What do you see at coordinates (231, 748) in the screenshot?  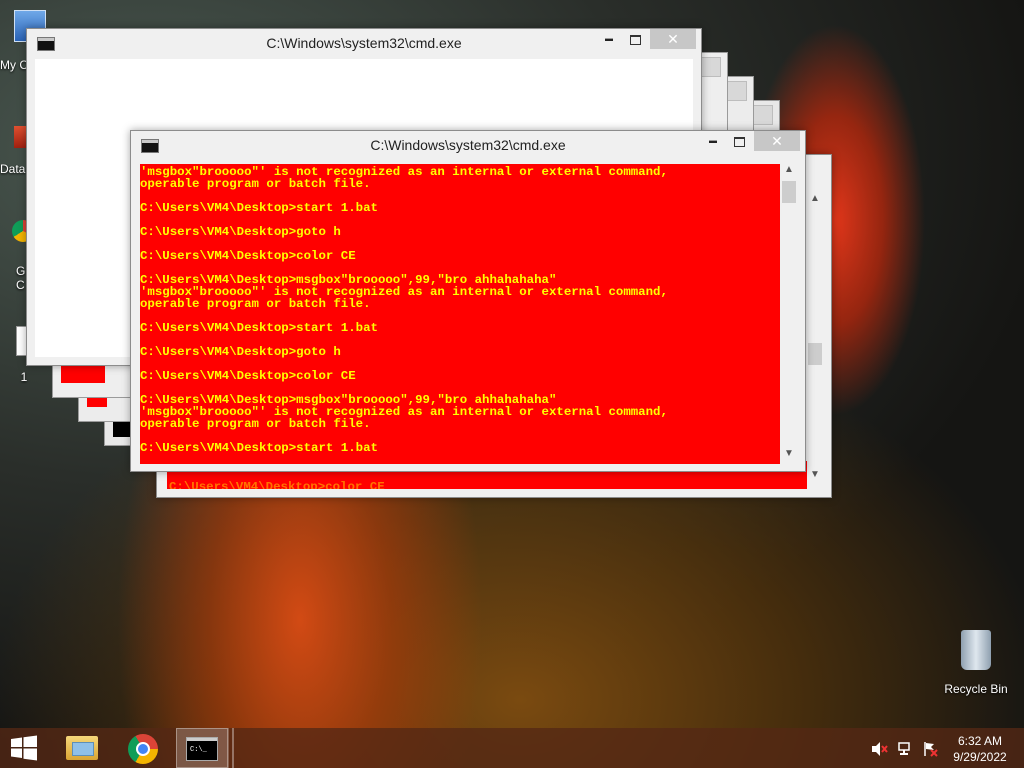 I see `cmd-stack-indicator` at bounding box center [231, 748].